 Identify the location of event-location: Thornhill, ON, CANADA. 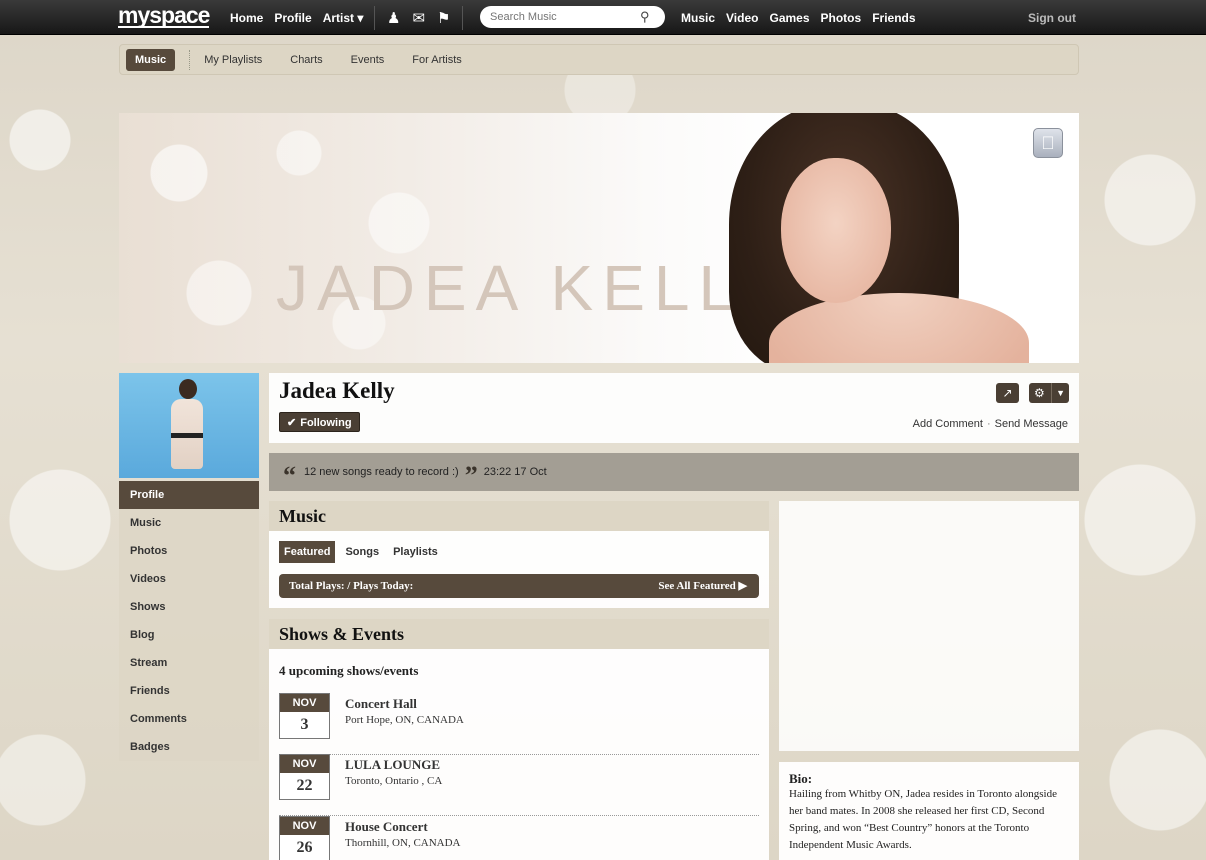
(403, 843).